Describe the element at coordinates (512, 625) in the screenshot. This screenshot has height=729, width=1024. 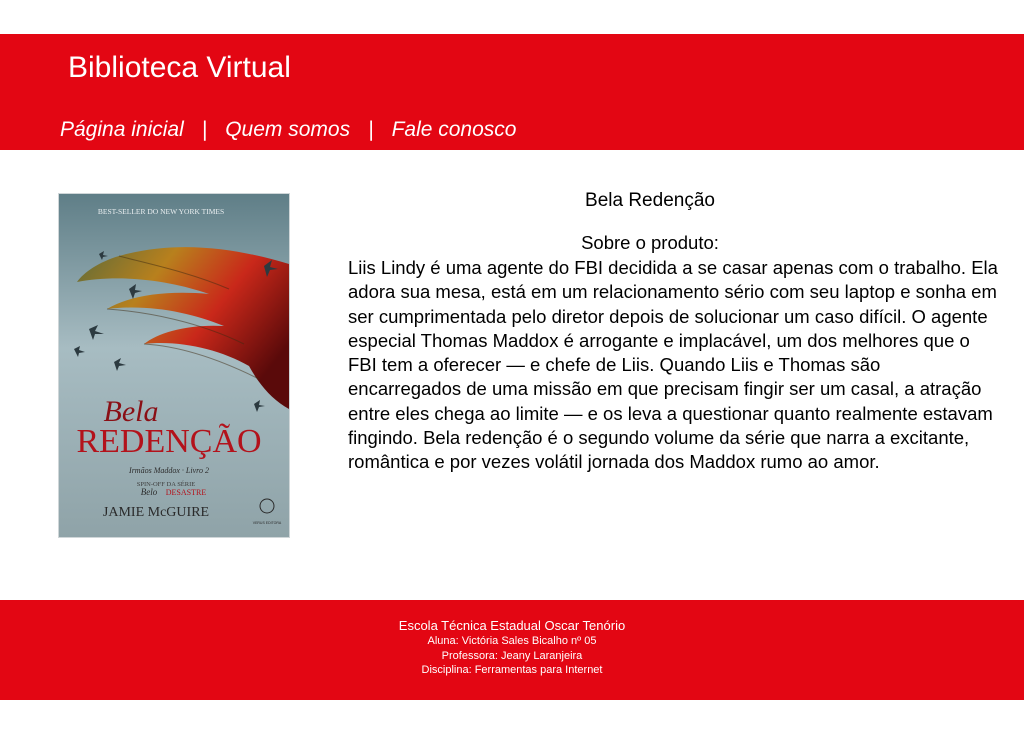
I see `footer-school: Escola Técnica Estadual Oscar Tenório` at that location.